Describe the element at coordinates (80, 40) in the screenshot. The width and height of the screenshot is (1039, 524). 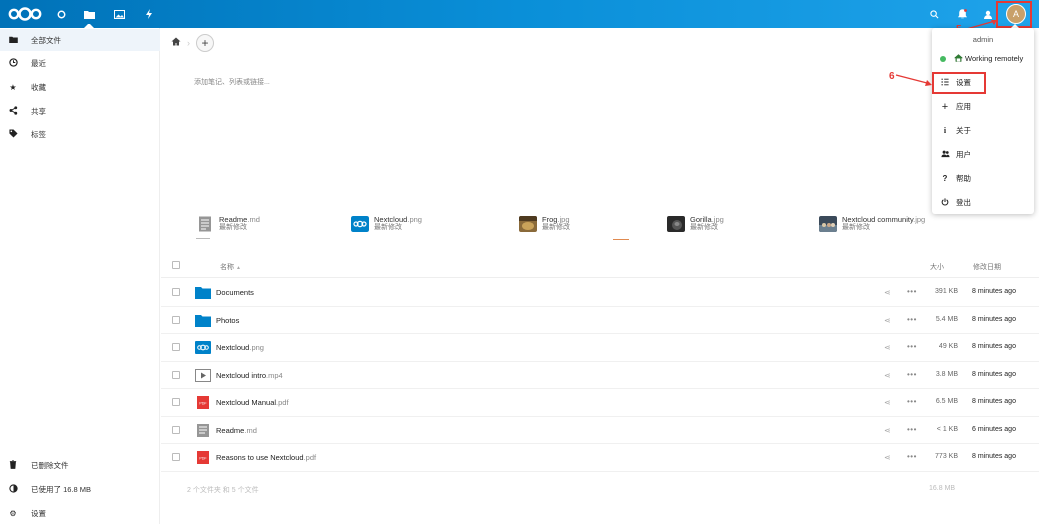
I see `sidebar-item-all-files: 全部文件` at that location.